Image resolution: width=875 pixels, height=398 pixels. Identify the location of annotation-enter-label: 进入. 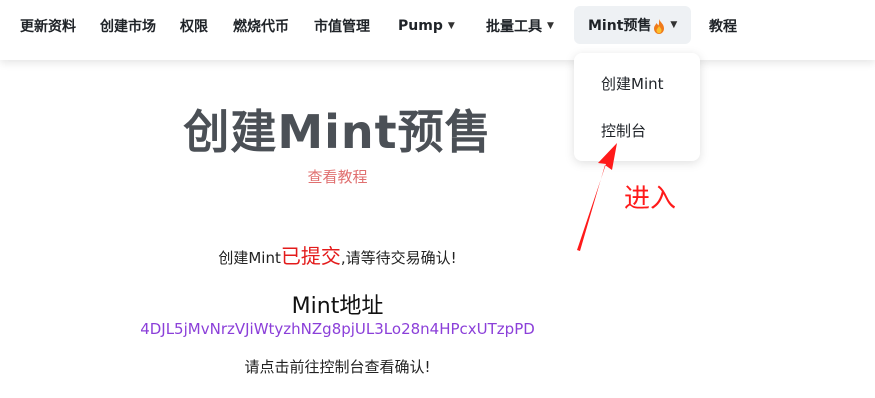
(650, 199).